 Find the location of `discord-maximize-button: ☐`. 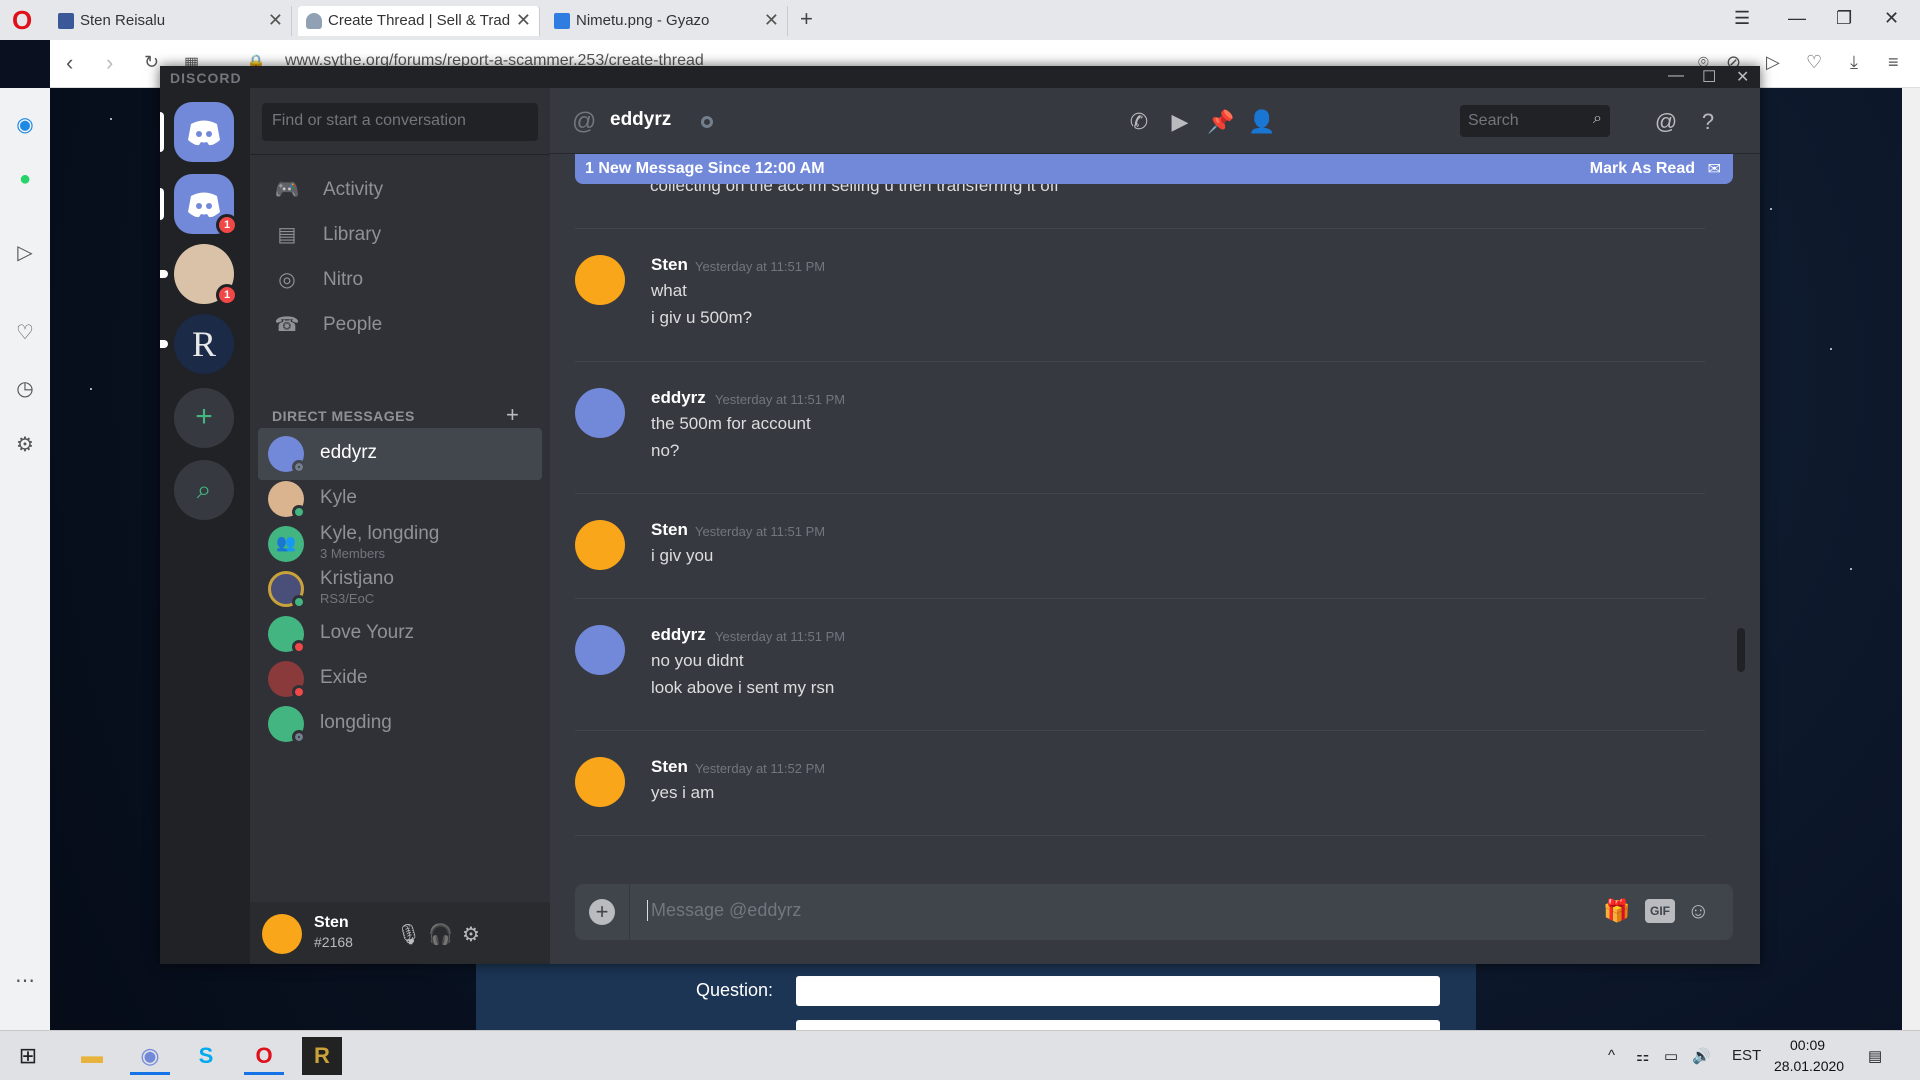

discord-maximize-button: ☐ is located at coordinates (1709, 77).